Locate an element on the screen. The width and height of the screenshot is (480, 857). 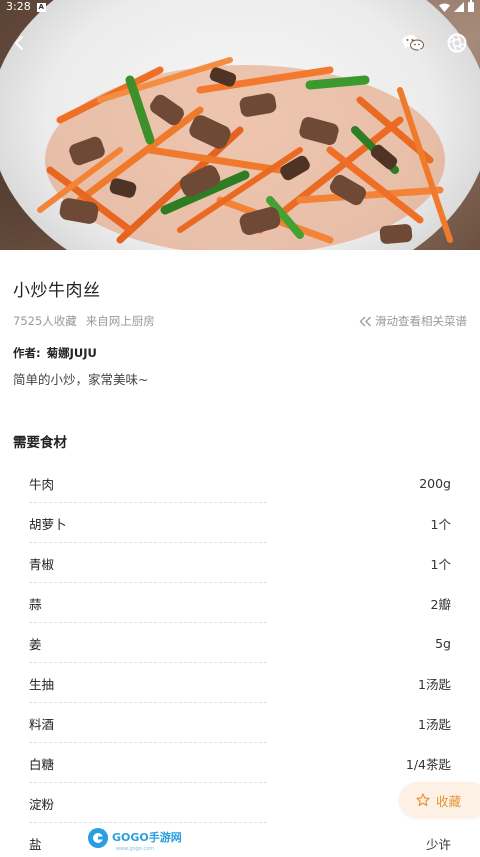
recipe-source: 来自网上厨房 is located at coordinates (120, 321).